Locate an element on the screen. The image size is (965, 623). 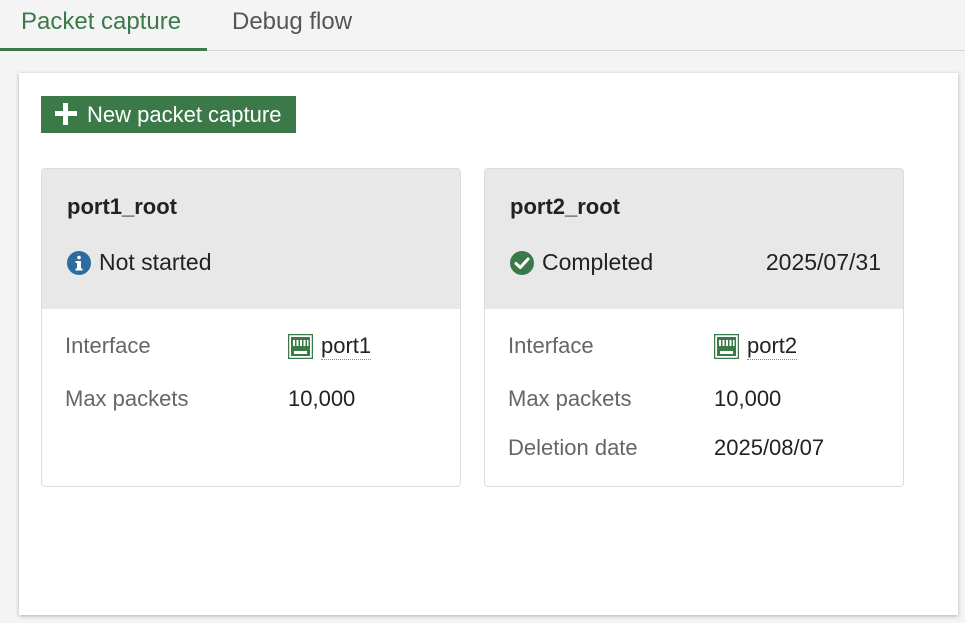
status-text: Completed is located at coordinates (598, 262).